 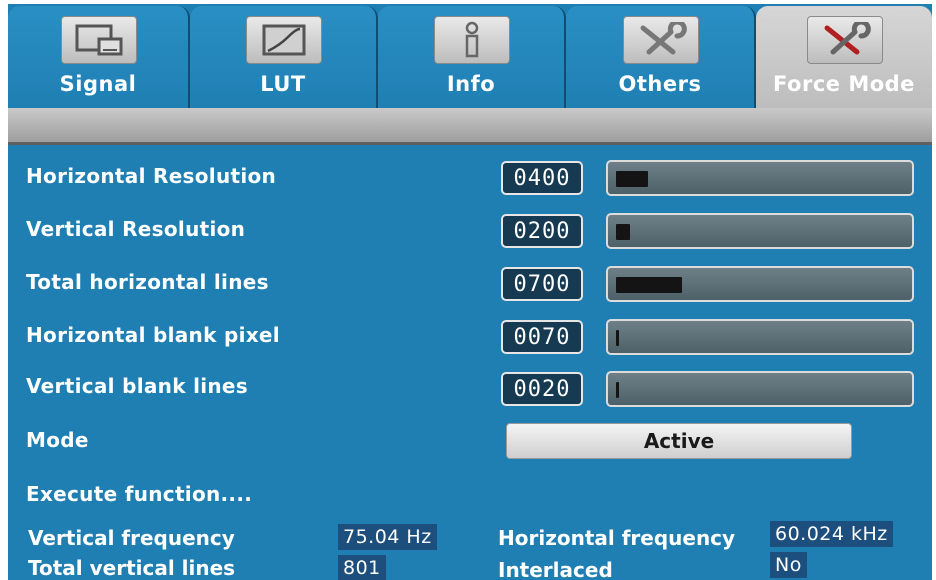 I want to click on horizontal-blank-pixel-value: 0070, so click(x=542, y=337).